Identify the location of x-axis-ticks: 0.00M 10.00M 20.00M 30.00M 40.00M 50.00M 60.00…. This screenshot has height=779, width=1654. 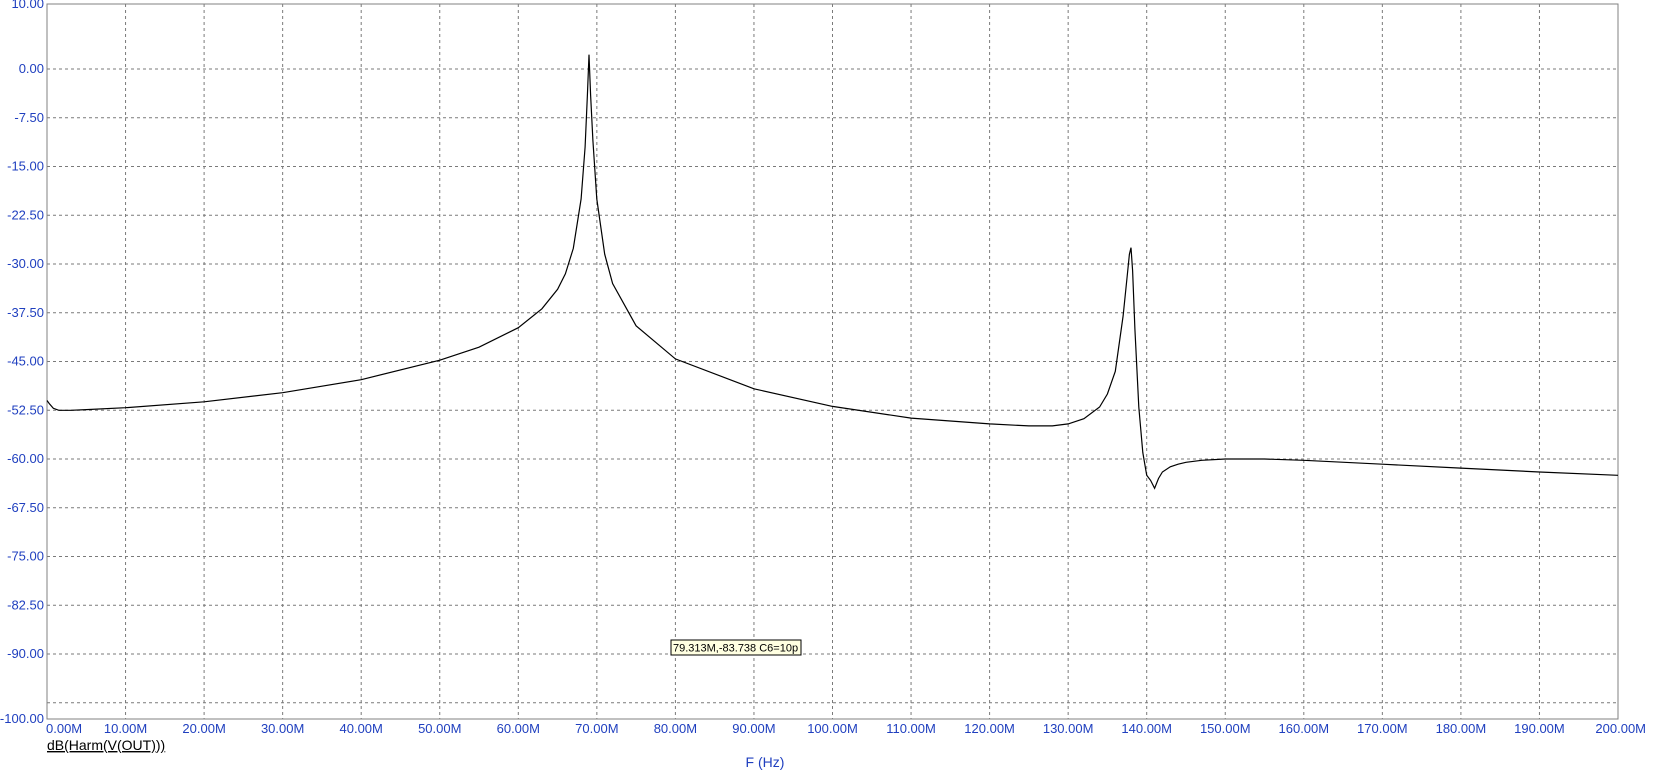
(846, 728).